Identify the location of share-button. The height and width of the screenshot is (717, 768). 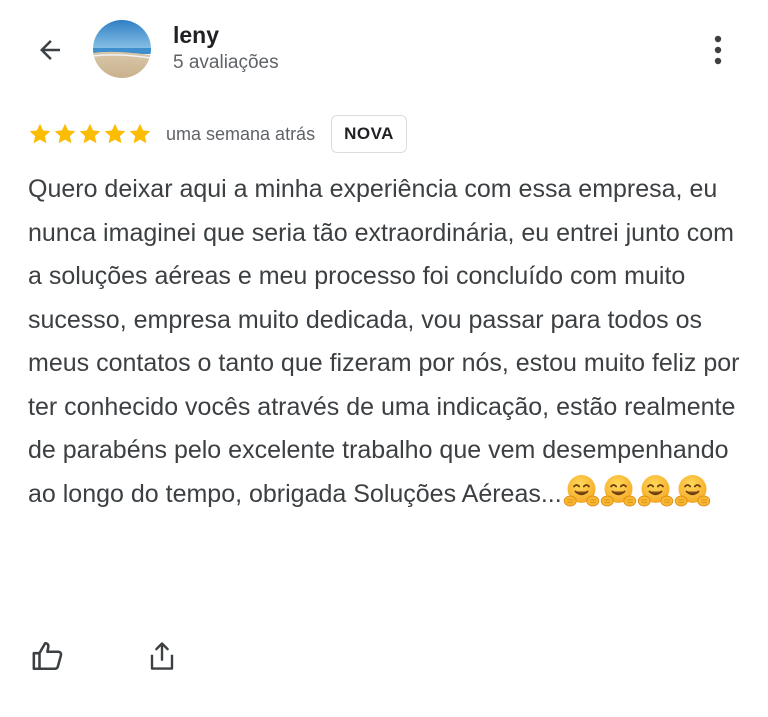
(162, 656).